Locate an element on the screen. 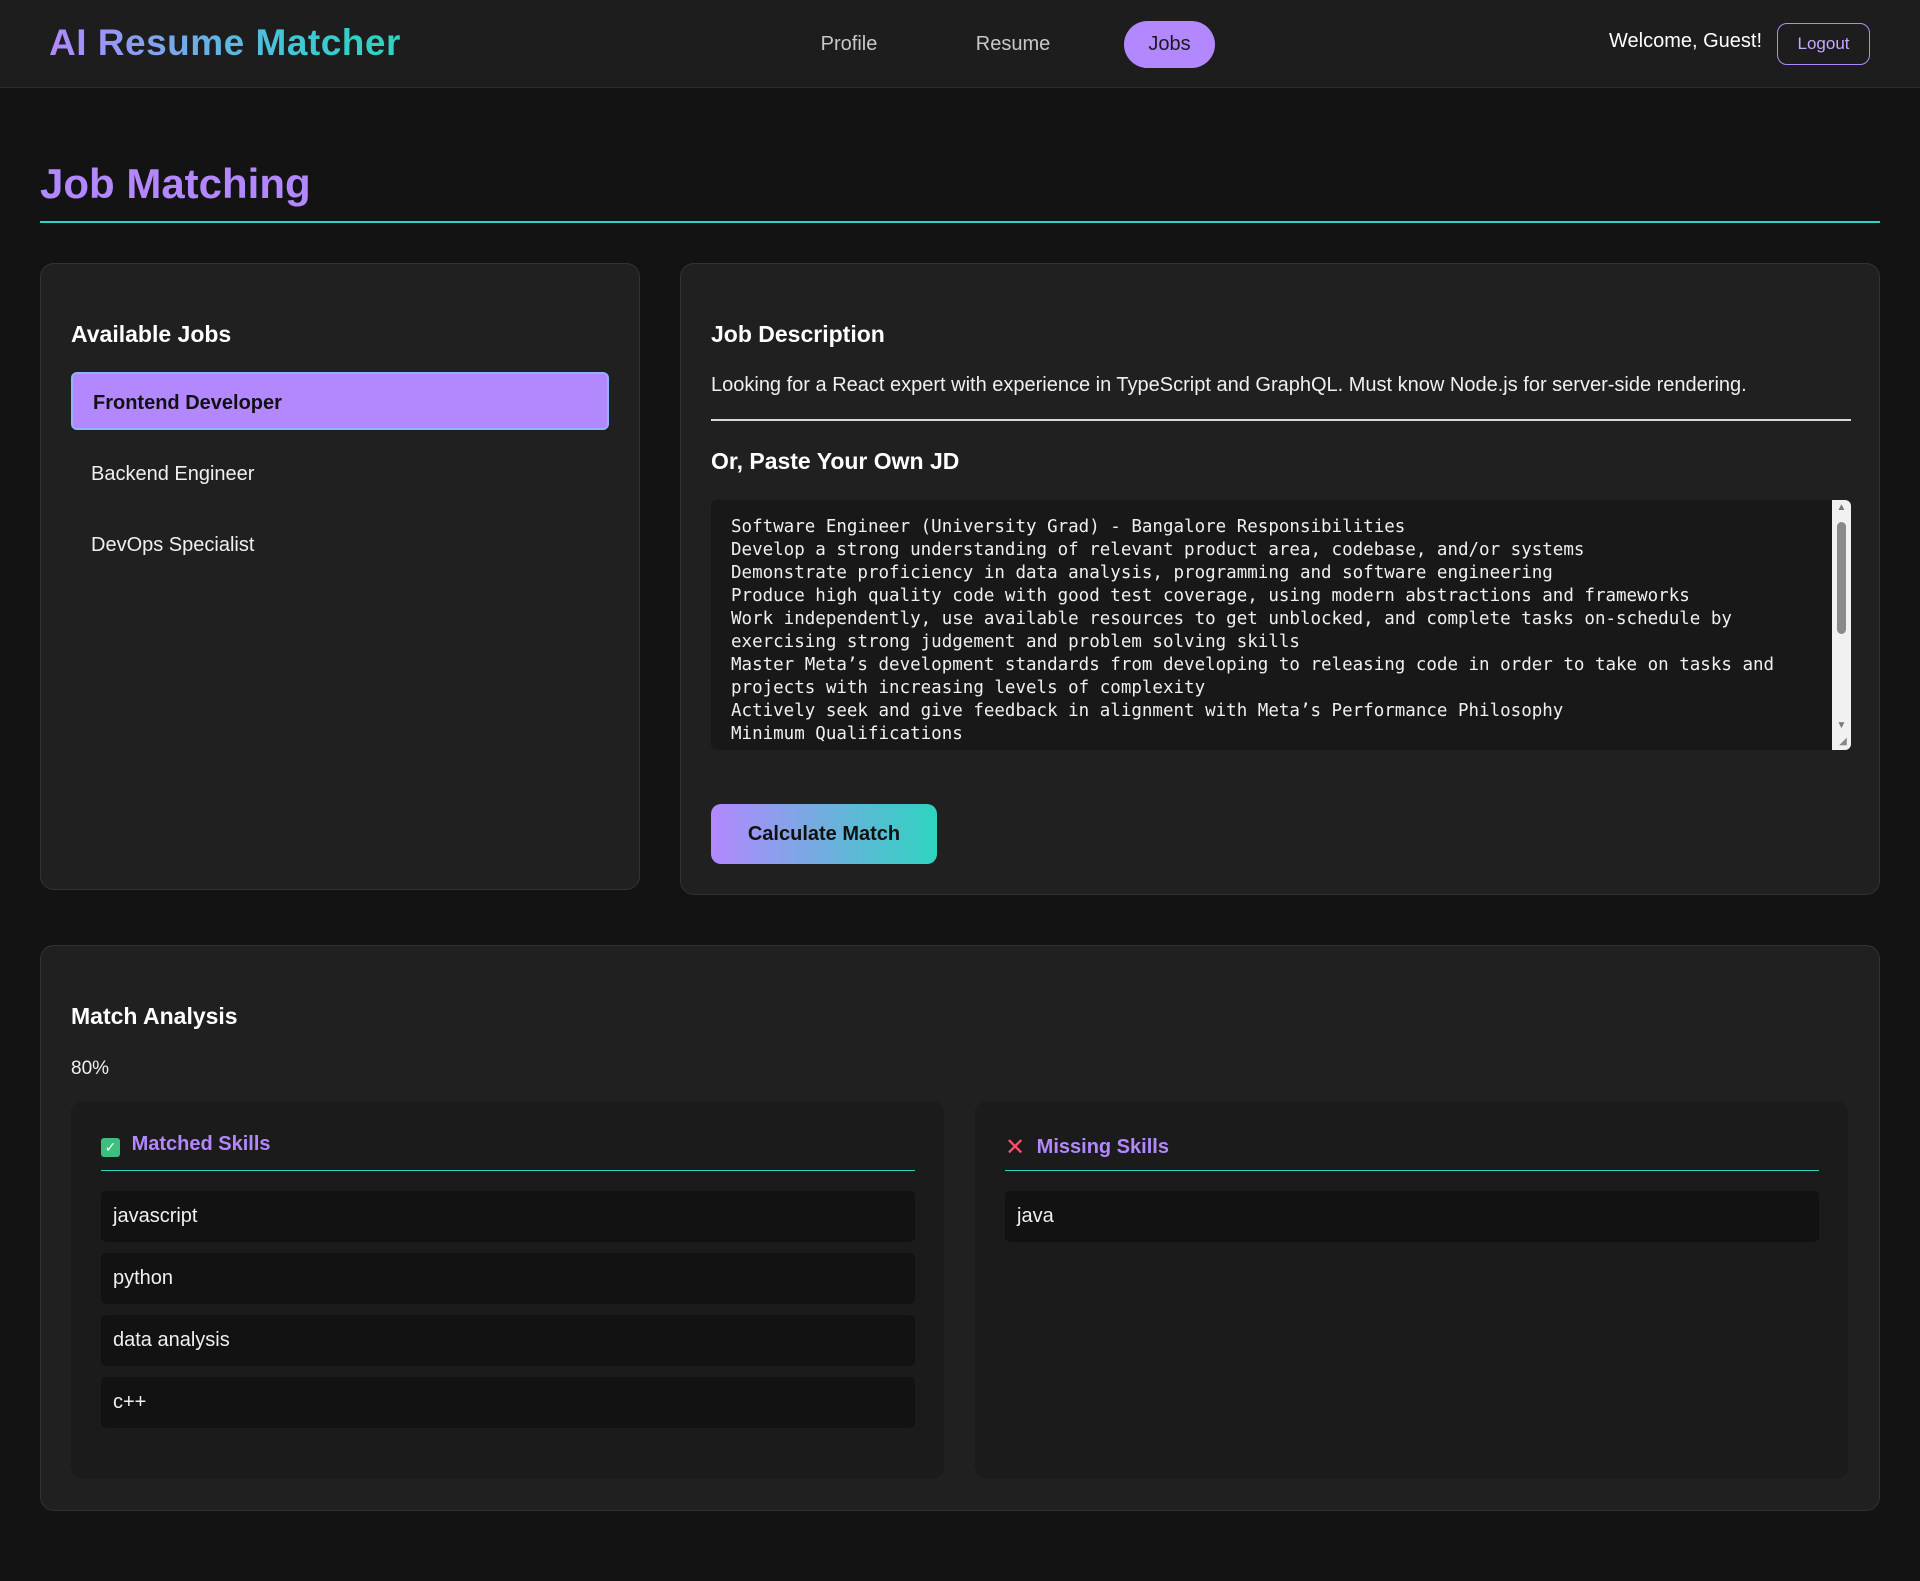  jd-scrollbar: ▲ ▼ ◢ is located at coordinates (1841, 625).